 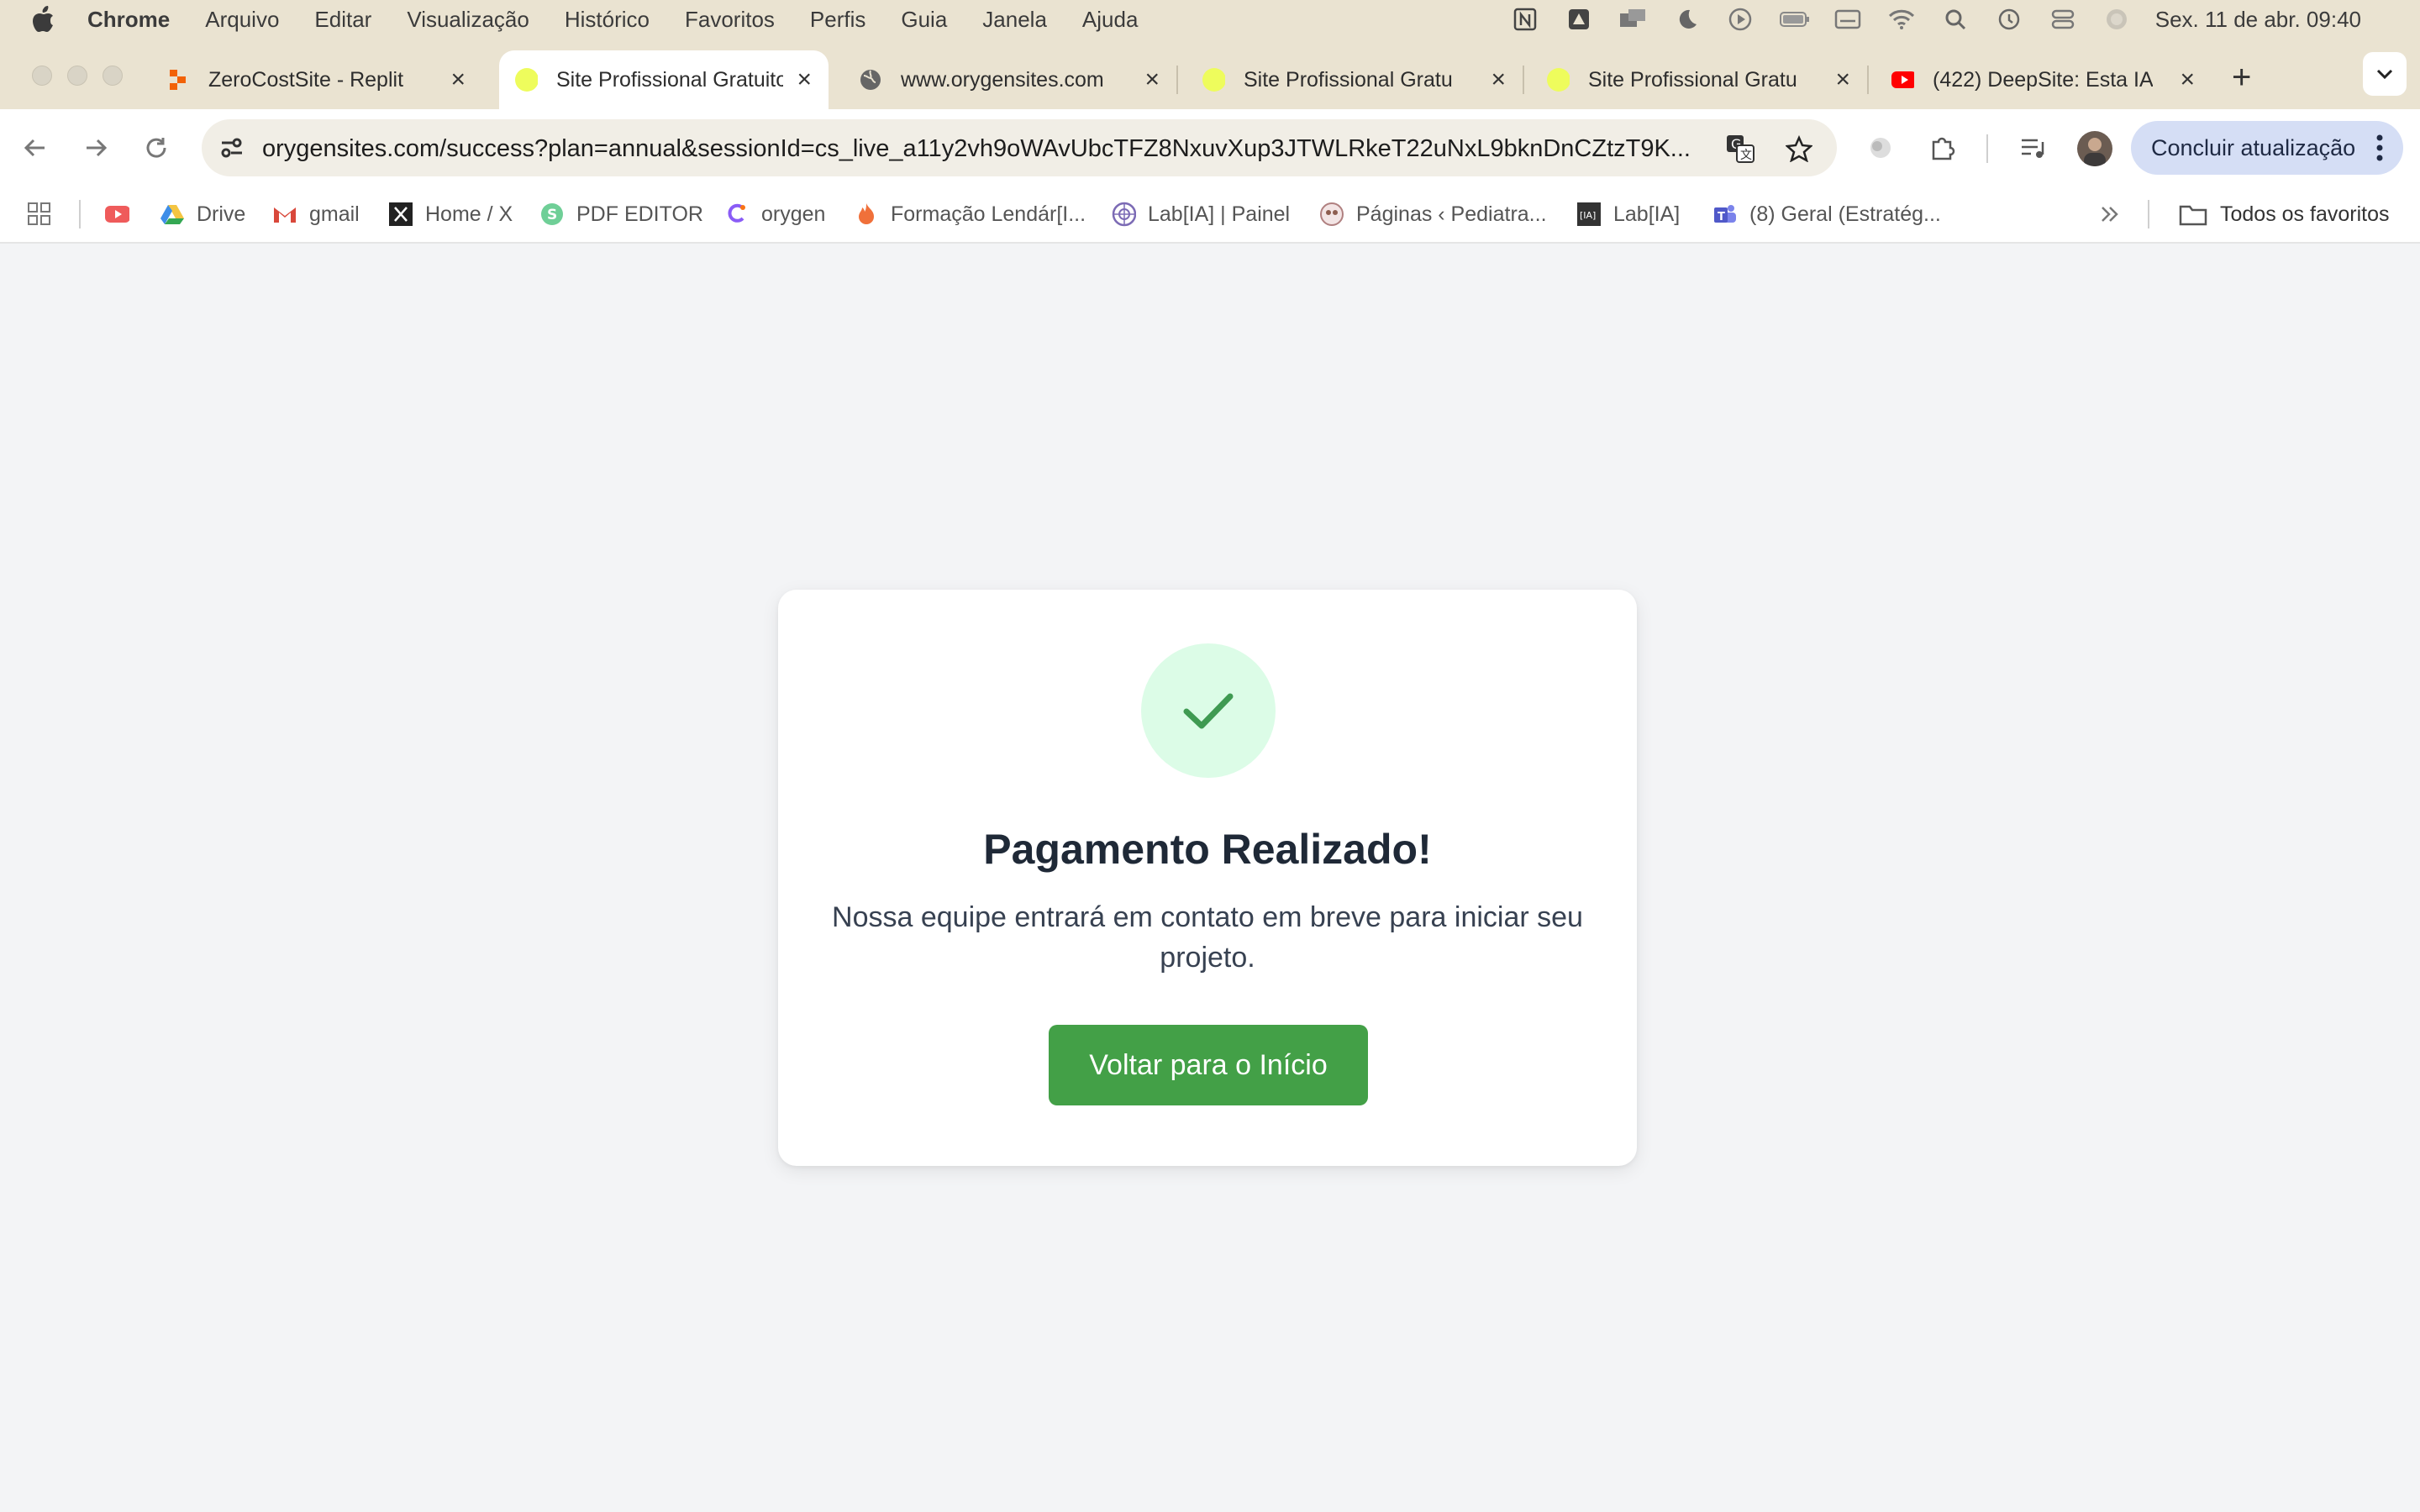 I want to click on close-window-button, so click(x=42, y=76).